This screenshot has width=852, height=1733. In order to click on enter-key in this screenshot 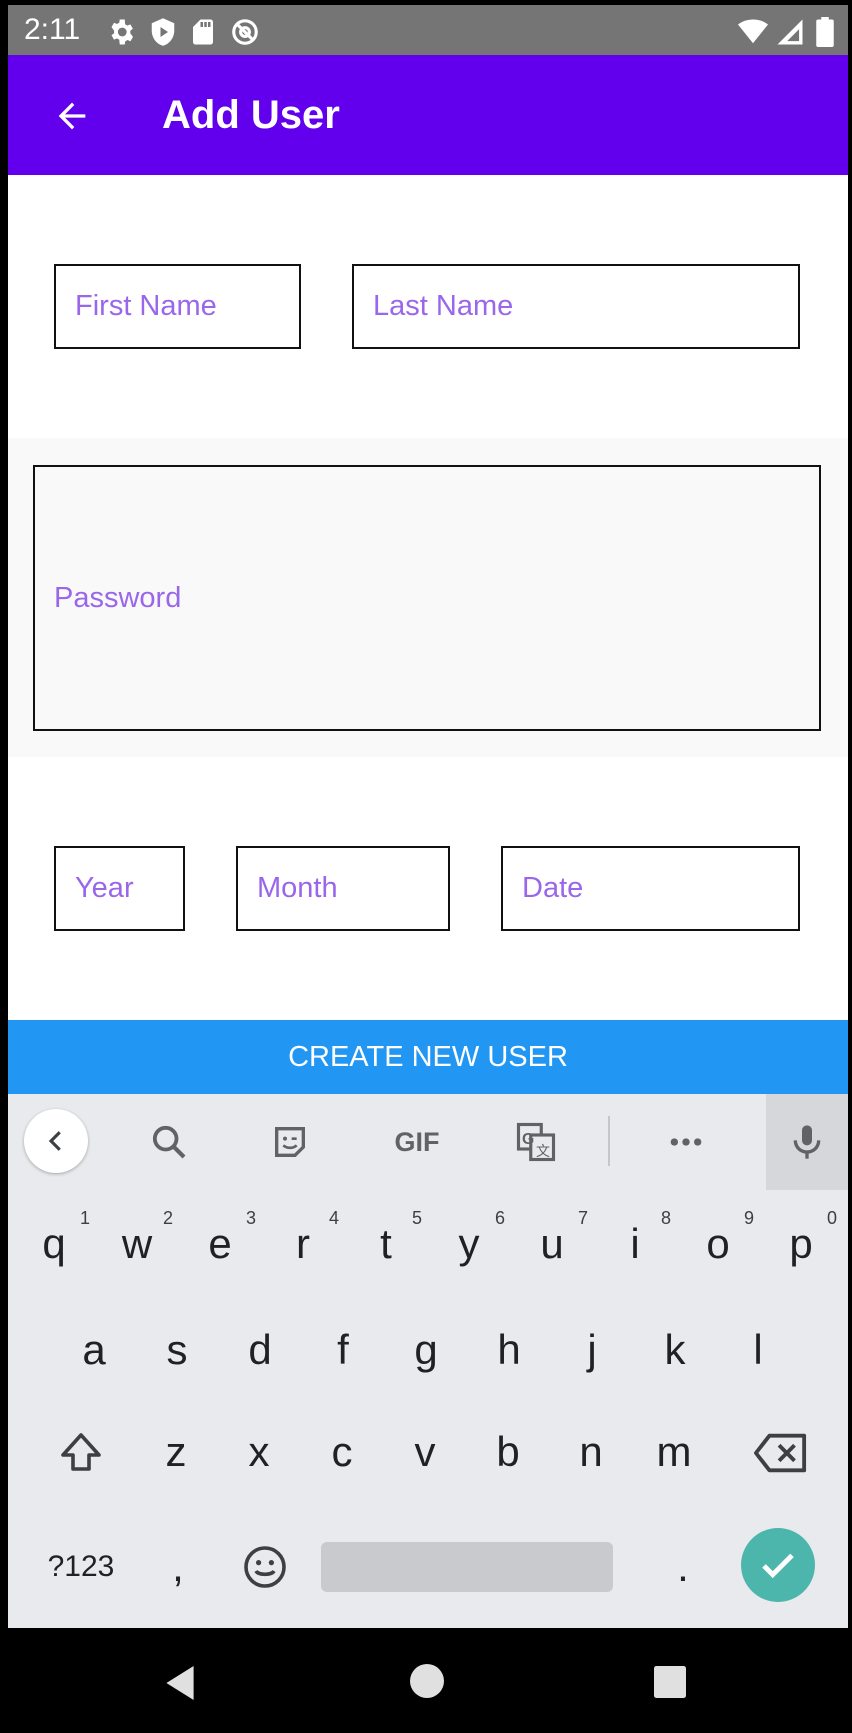, I will do `click(778, 1565)`.